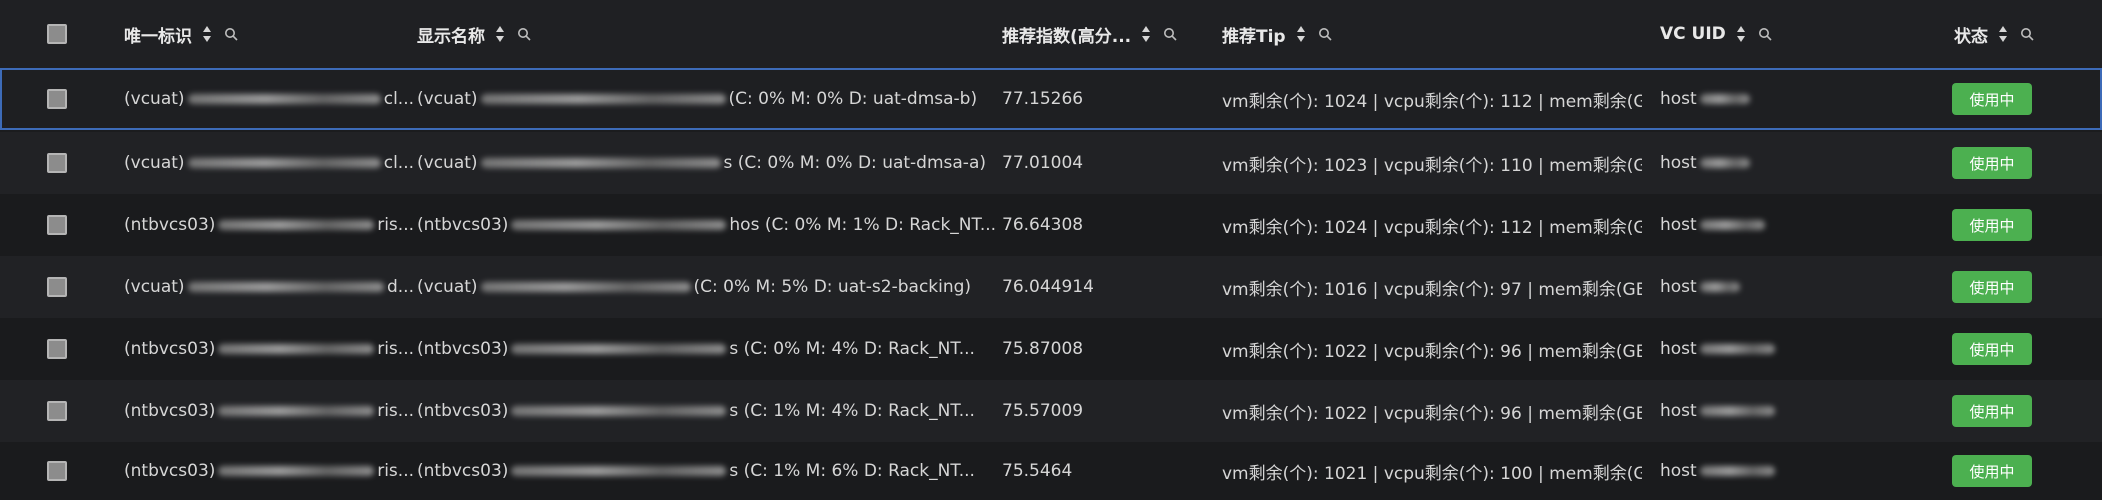 Image resolution: width=2102 pixels, height=500 pixels. Describe the element at coordinates (451, 36) in the screenshot. I see `header-label: 显示名称` at that location.